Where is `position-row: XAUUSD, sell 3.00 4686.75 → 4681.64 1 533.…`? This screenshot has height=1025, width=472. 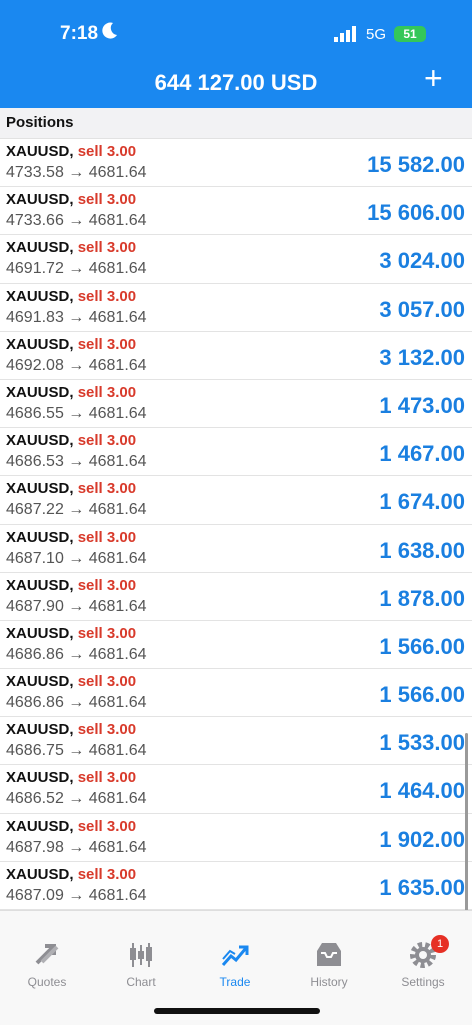
position-row: XAUUSD, sell 3.00 4686.75 → 4681.64 1 533.… is located at coordinates (236, 741).